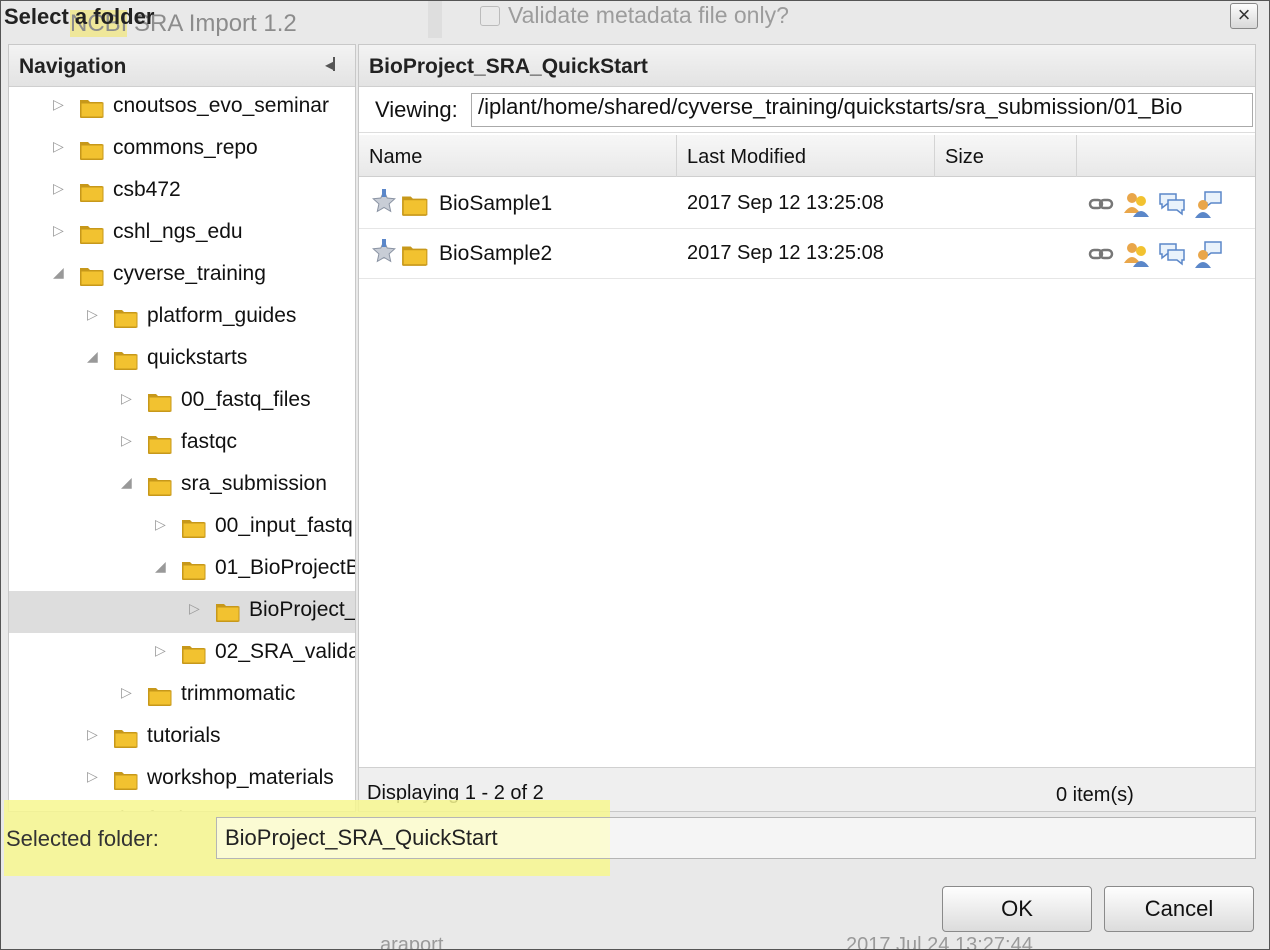  I want to click on close-icon: ×, so click(1244, 14).